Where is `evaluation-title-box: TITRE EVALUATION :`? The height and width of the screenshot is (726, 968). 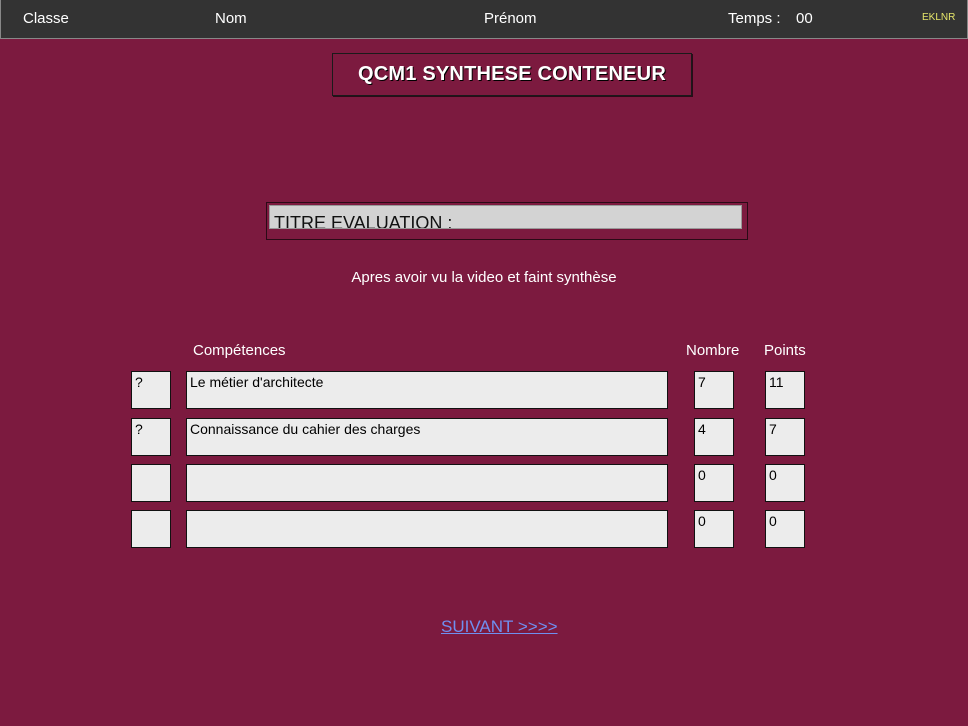 evaluation-title-box: TITRE EVALUATION : is located at coordinates (507, 221).